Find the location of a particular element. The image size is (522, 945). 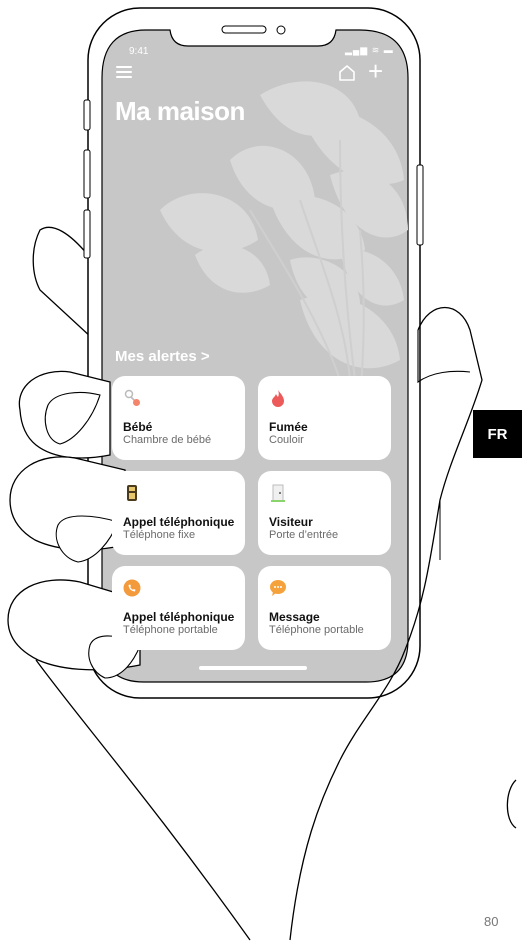

home-indicator is located at coordinates (253, 668).